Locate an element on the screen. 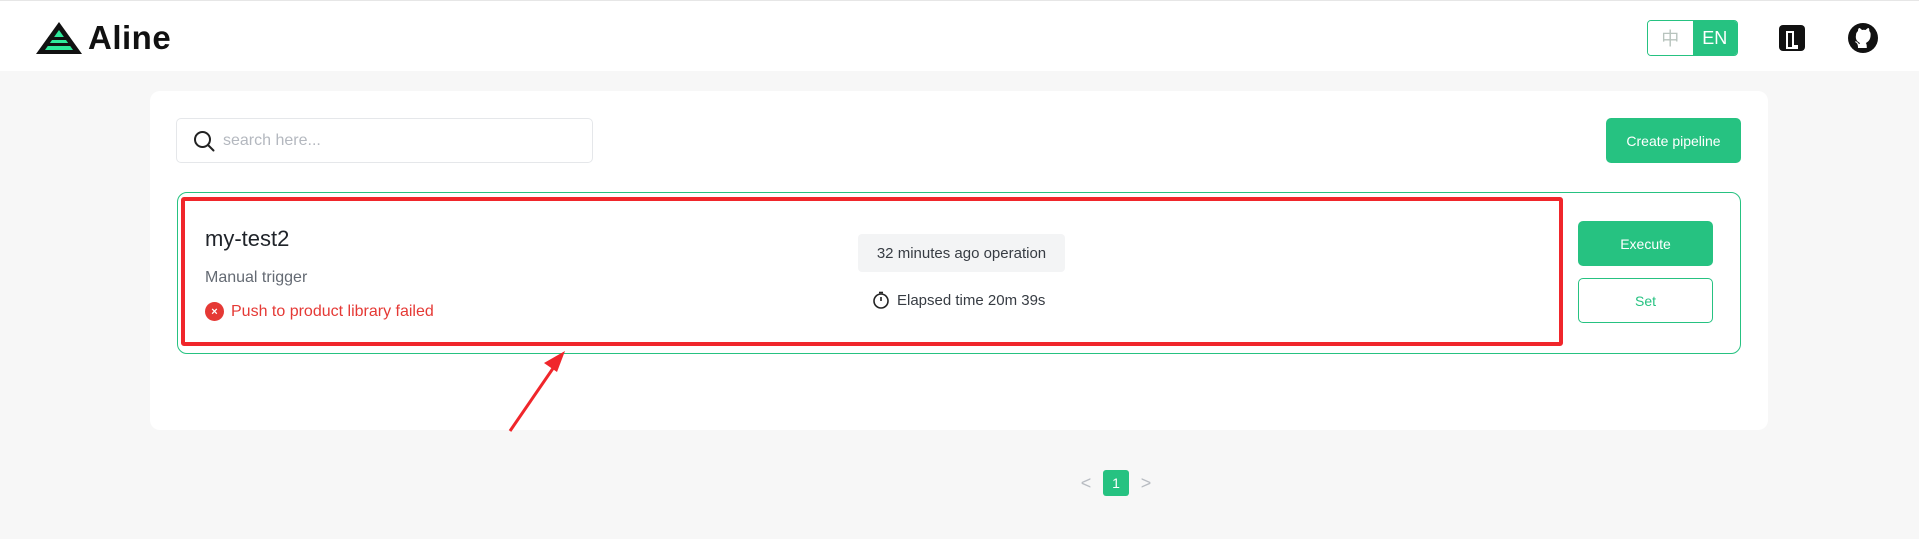  search-input is located at coordinates (403, 140).